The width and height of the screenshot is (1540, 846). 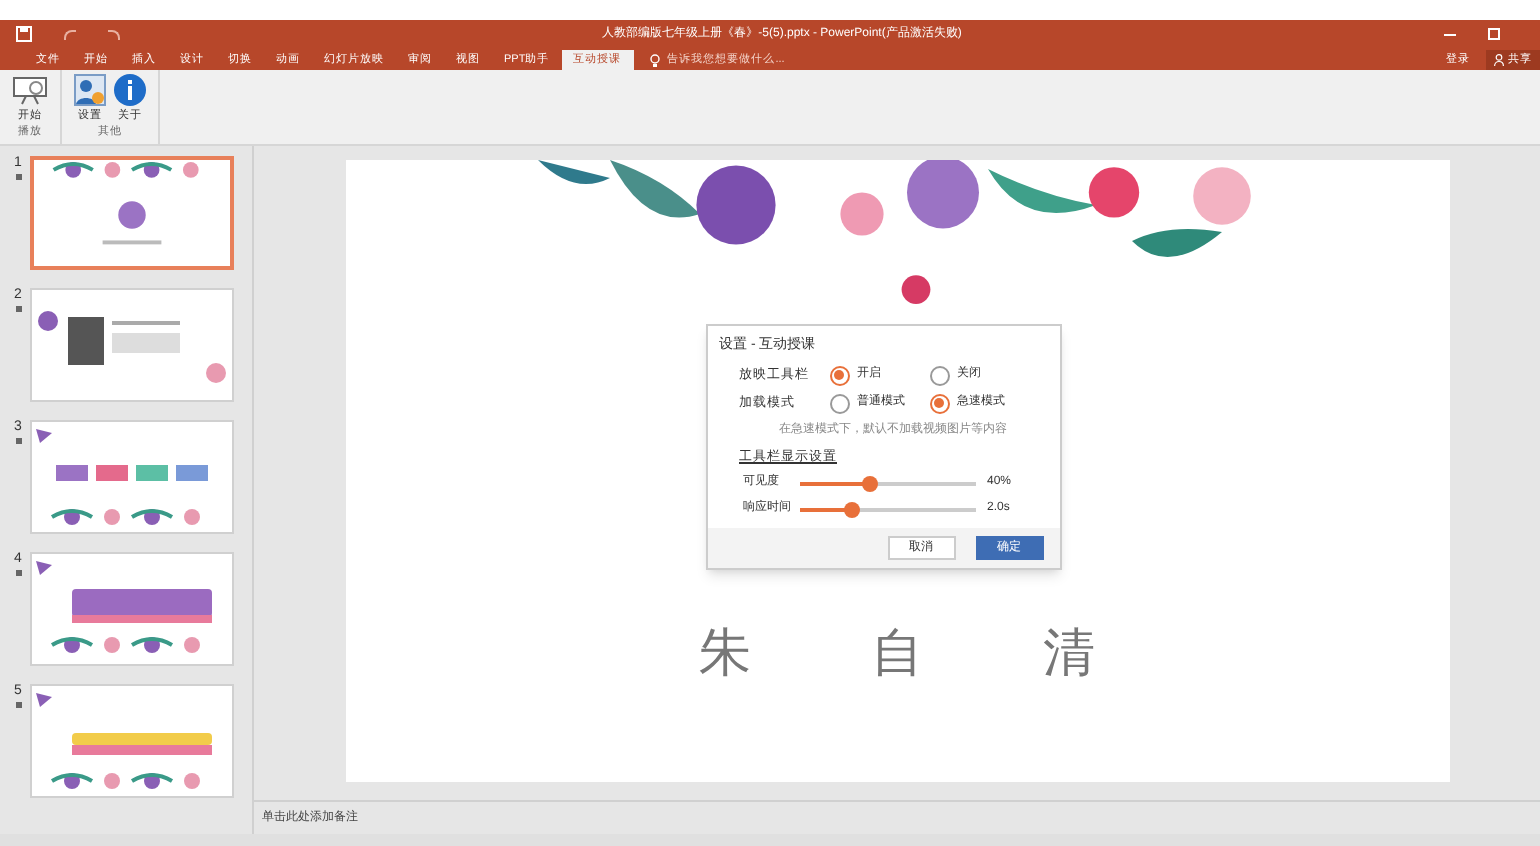 What do you see at coordinates (1450, 34) in the screenshot?
I see `minimize-icon` at bounding box center [1450, 34].